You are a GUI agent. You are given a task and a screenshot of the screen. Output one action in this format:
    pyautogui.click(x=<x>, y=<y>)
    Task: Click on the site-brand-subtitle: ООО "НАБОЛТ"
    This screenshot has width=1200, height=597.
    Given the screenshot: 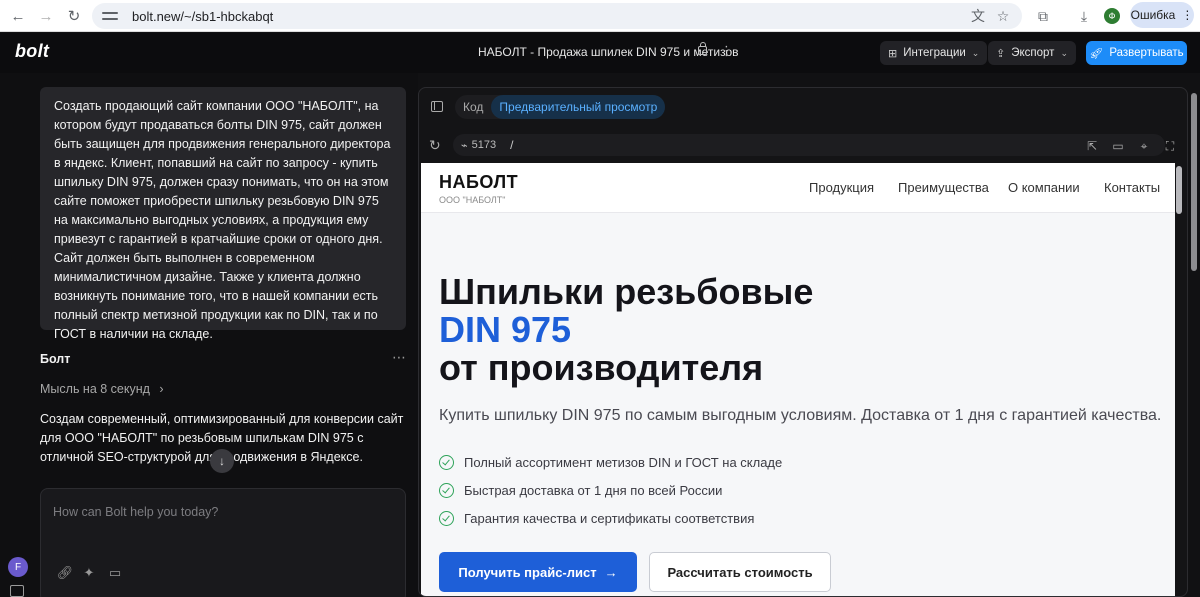 What is the action you would take?
    pyautogui.click(x=472, y=200)
    